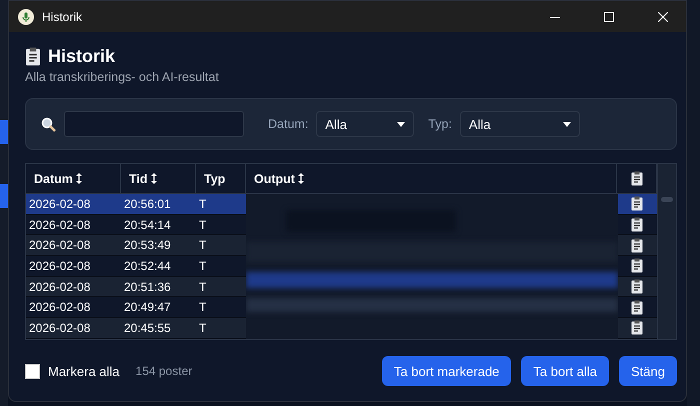  What do you see at coordinates (565, 371) in the screenshot?
I see `action-button: Ta bort alla` at bounding box center [565, 371].